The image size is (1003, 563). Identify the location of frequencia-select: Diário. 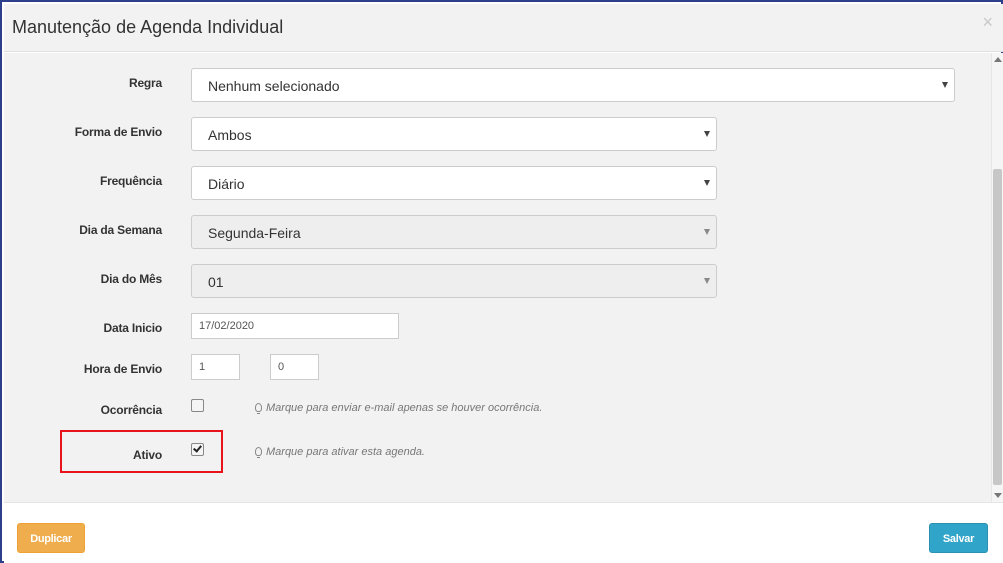
(454, 183).